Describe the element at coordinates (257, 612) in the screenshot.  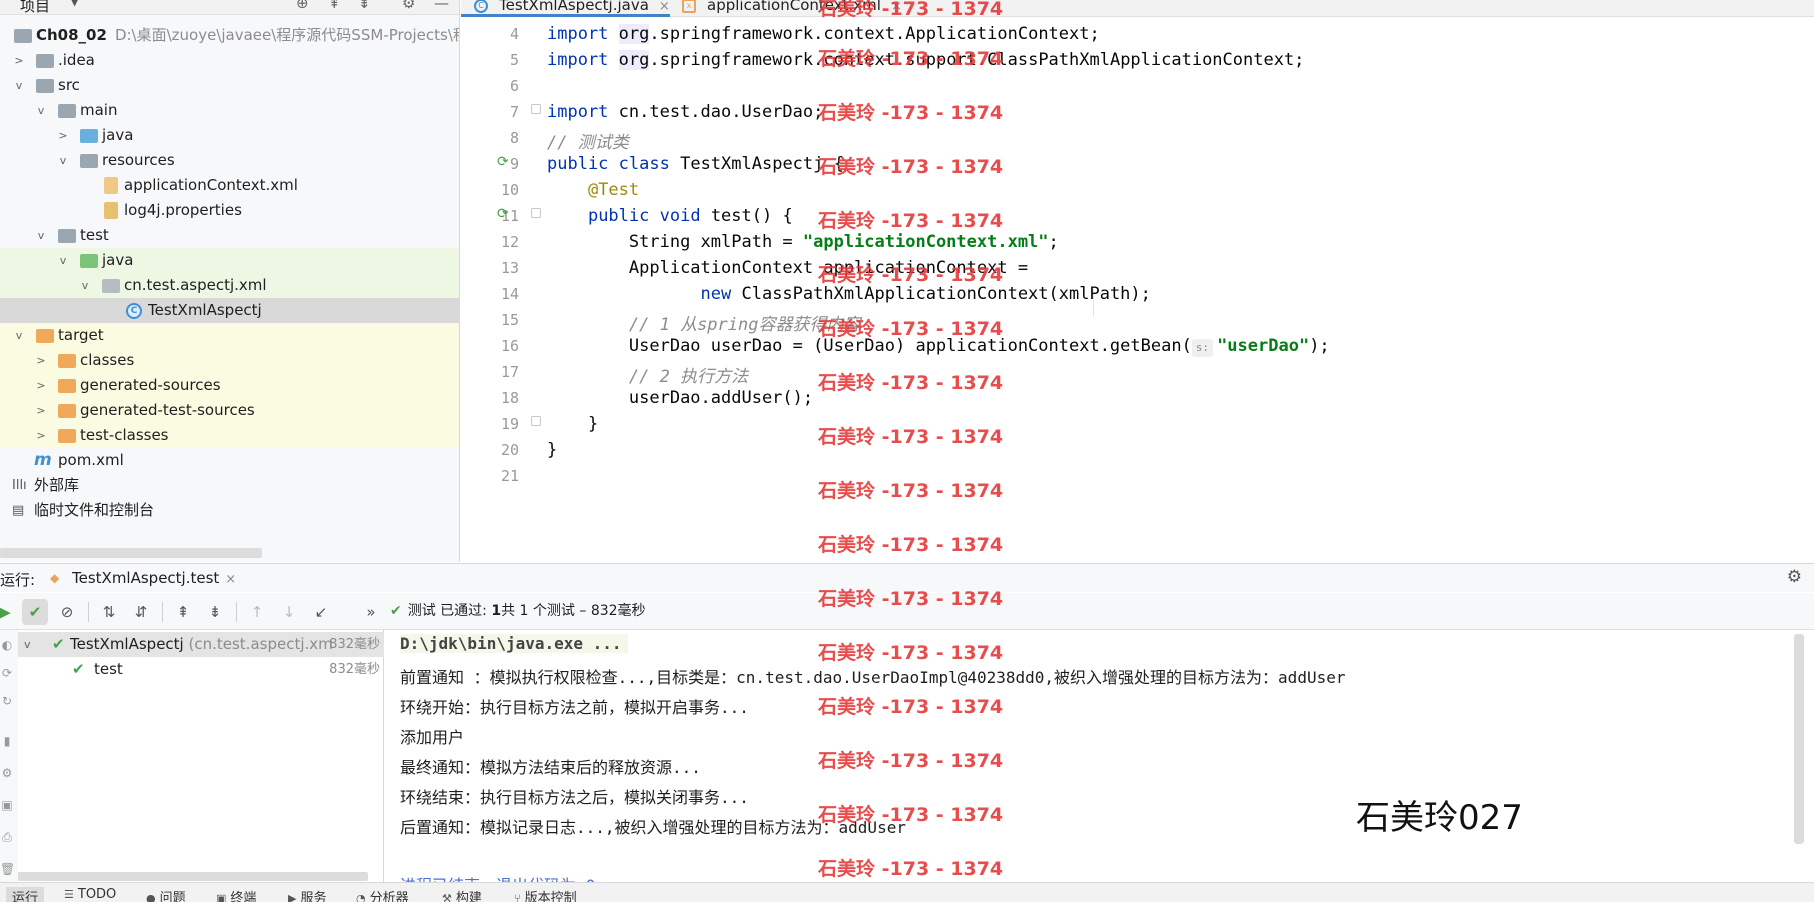
I see `previous-failed-icon: ↑` at that location.